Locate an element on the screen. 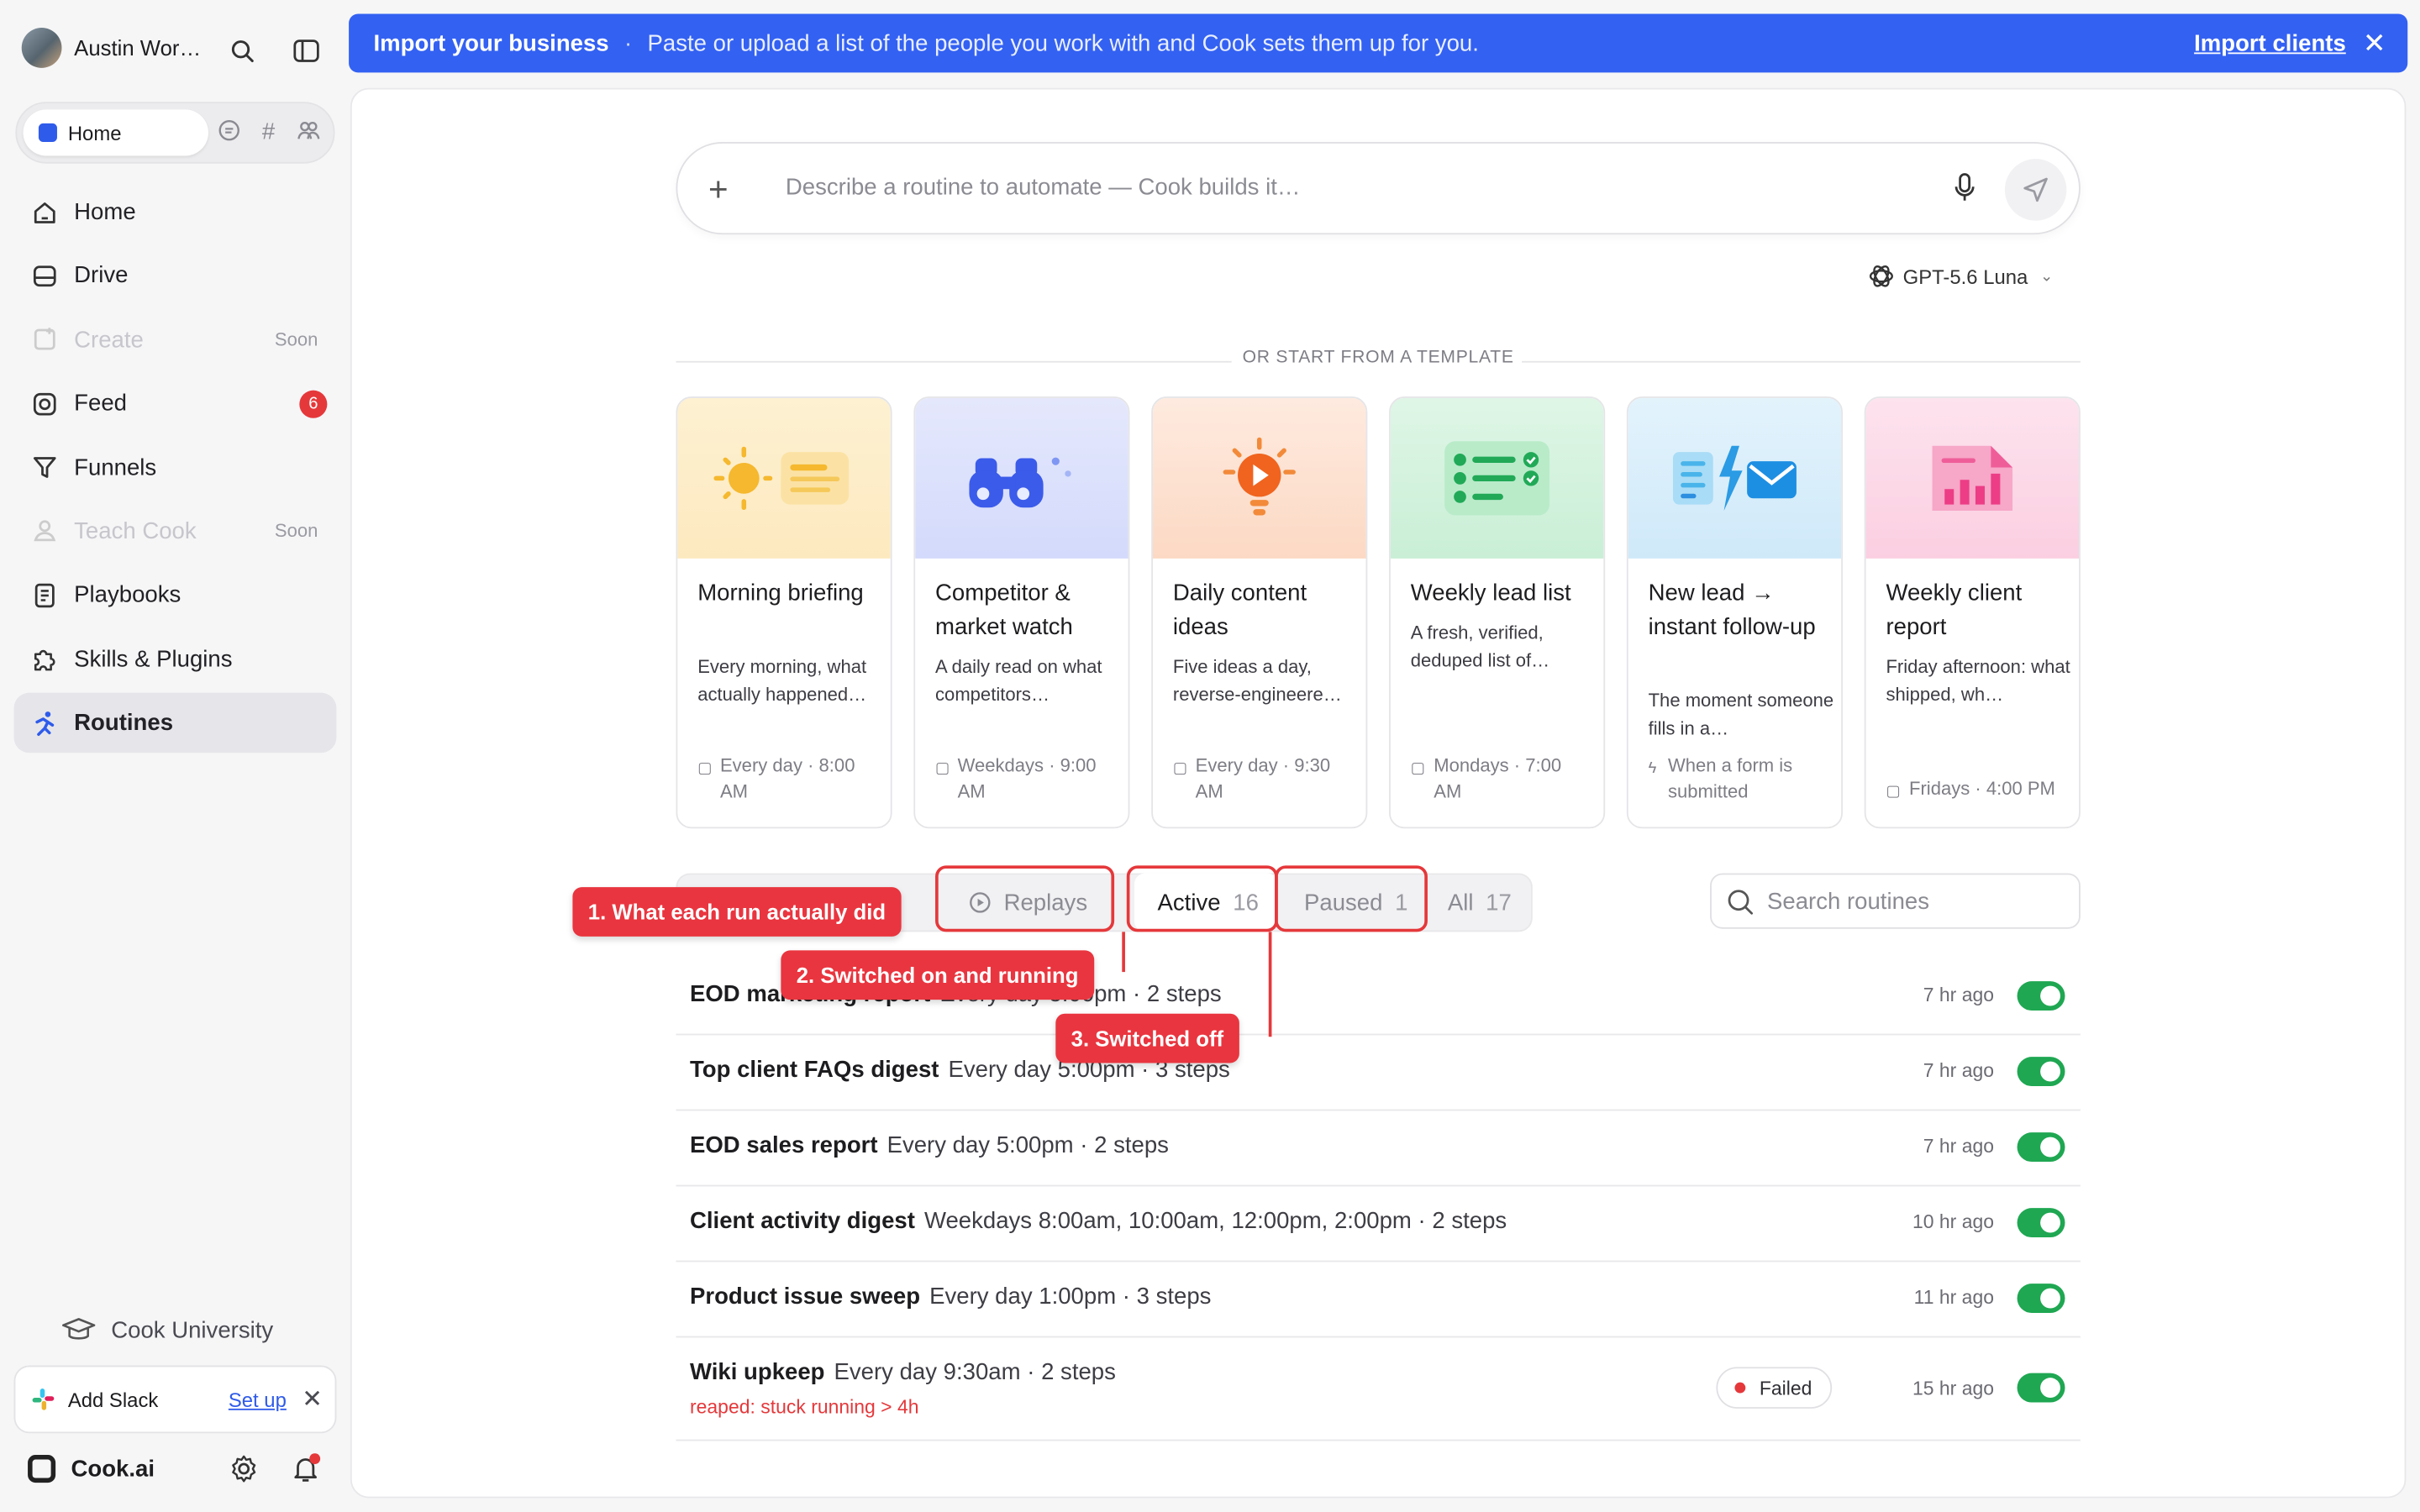 The width and height of the screenshot is (2420, 1512). tab-count: 17 is located at coordinates (1499, 902).